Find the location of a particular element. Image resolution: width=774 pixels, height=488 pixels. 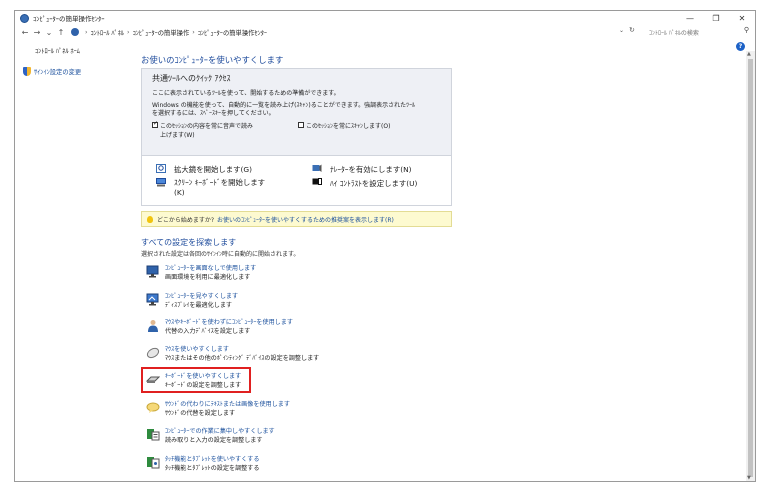

sidebar-control-panel-home: ｺﾝﾄﾛｰﾙ ﾊﾟﾈﾙ ﾎｰﾑ is located at coordinates (57, 50).